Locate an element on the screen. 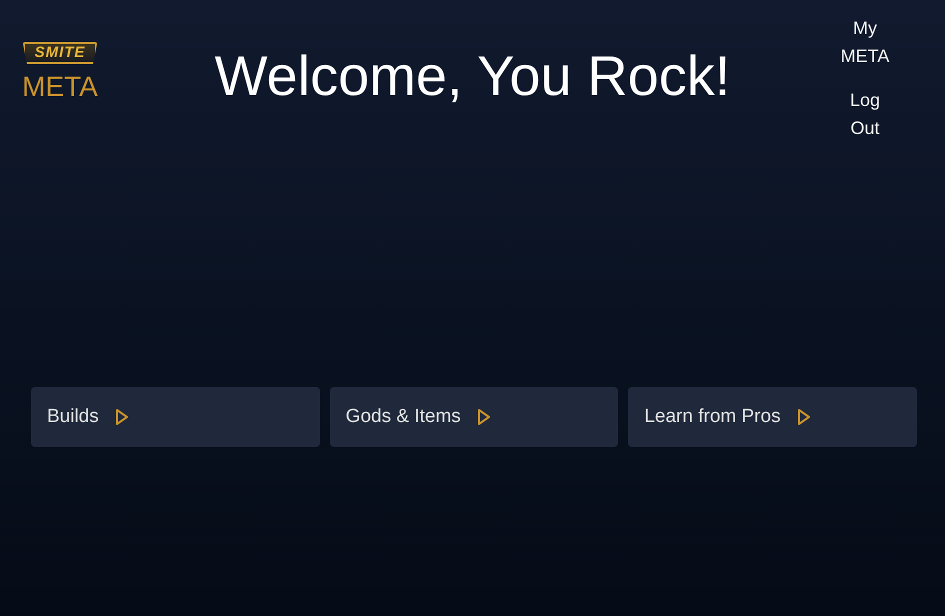 The image size is (945, 616). logo-badge: SMITE is located at coordinates (60, 53).